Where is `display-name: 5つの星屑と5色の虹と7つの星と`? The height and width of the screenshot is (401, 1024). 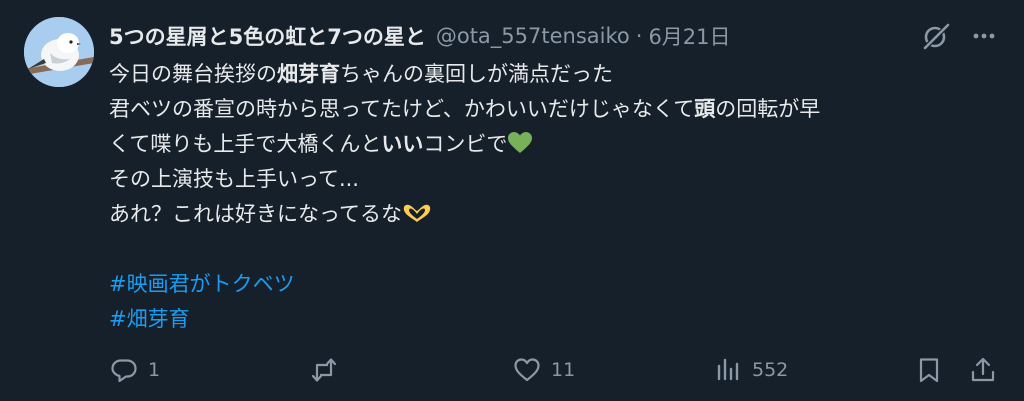 display-name: 5つの星屑と5色の虹と7つの星と is located at coordinates (267, 36).